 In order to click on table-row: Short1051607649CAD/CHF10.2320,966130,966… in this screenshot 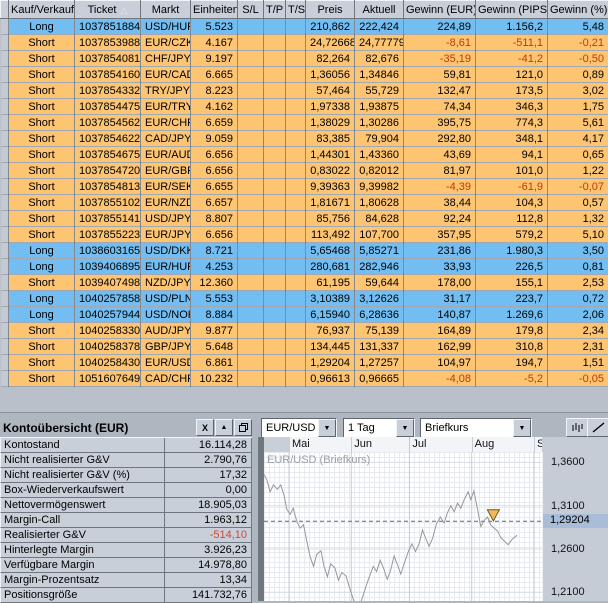, I will do `click(304, 379)`.